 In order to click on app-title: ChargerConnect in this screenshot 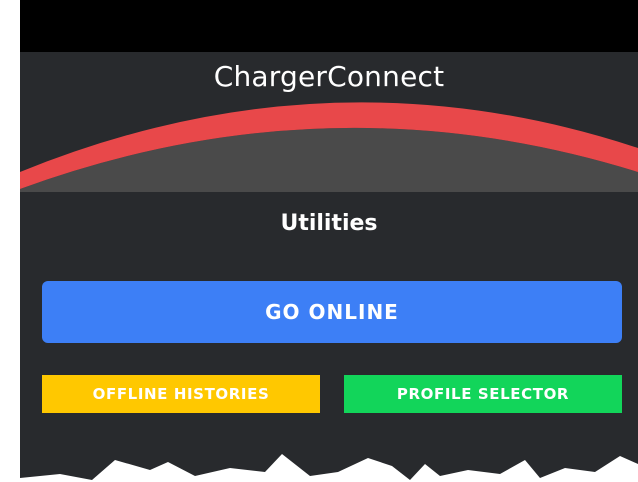, I will do `click(329, 76)`.